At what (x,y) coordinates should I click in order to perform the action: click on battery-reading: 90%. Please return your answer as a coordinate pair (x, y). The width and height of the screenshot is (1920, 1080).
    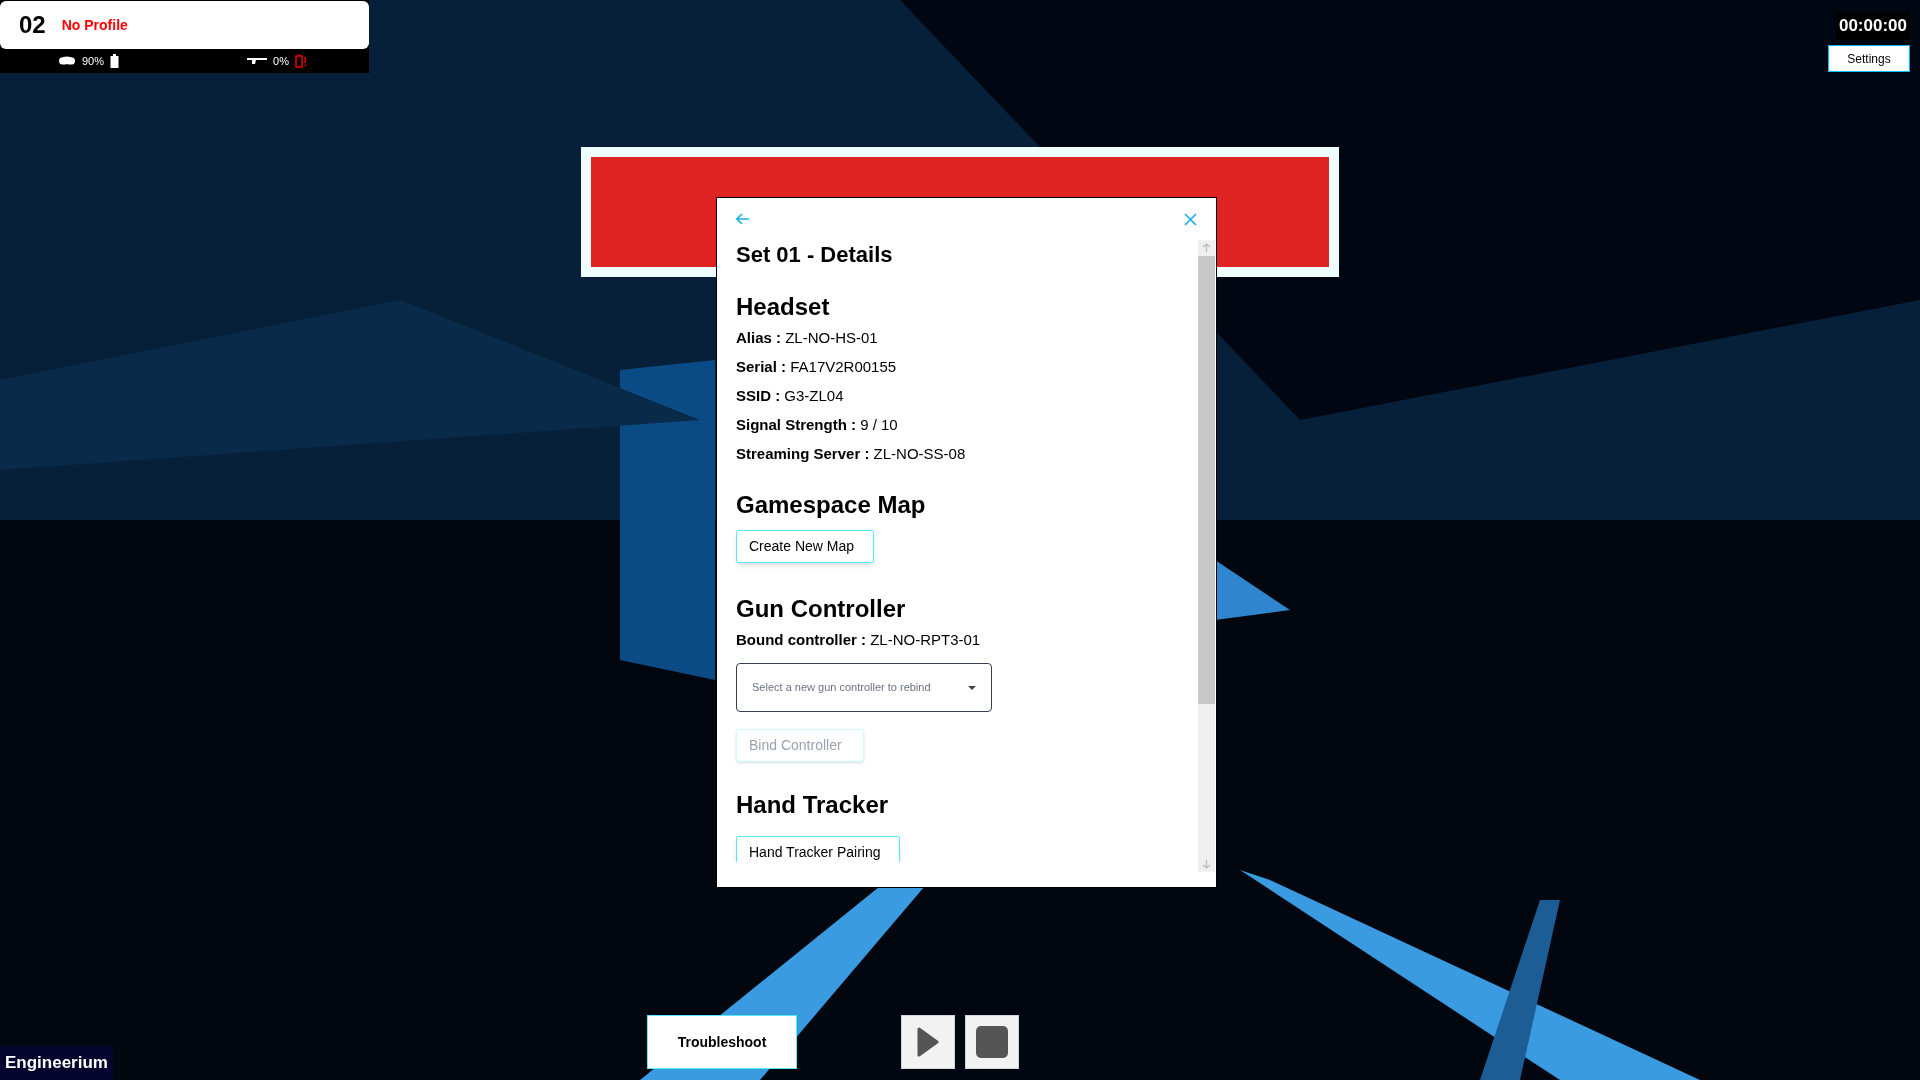
    Looking at the image, I should click on (93, 61).